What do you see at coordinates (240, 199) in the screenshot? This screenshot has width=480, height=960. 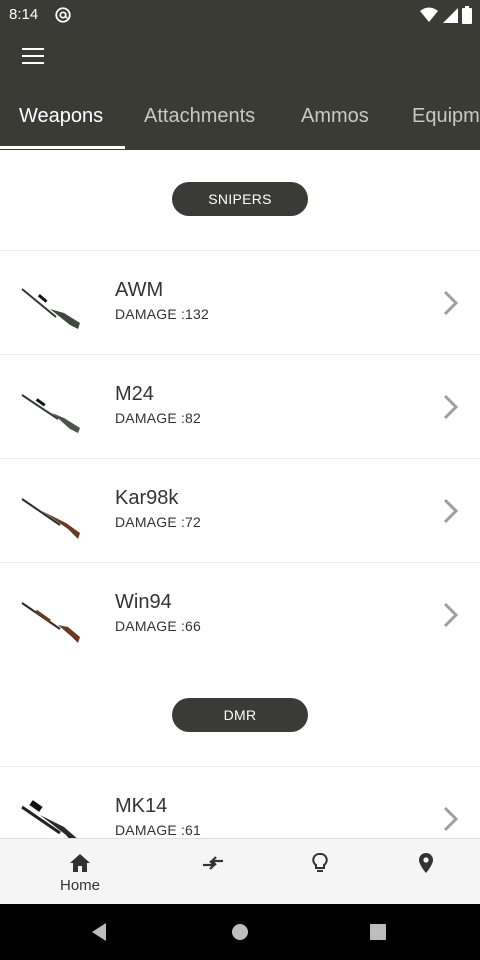 I see `section-header-snipers: SNIPERS` at bounding box center [240, 199].